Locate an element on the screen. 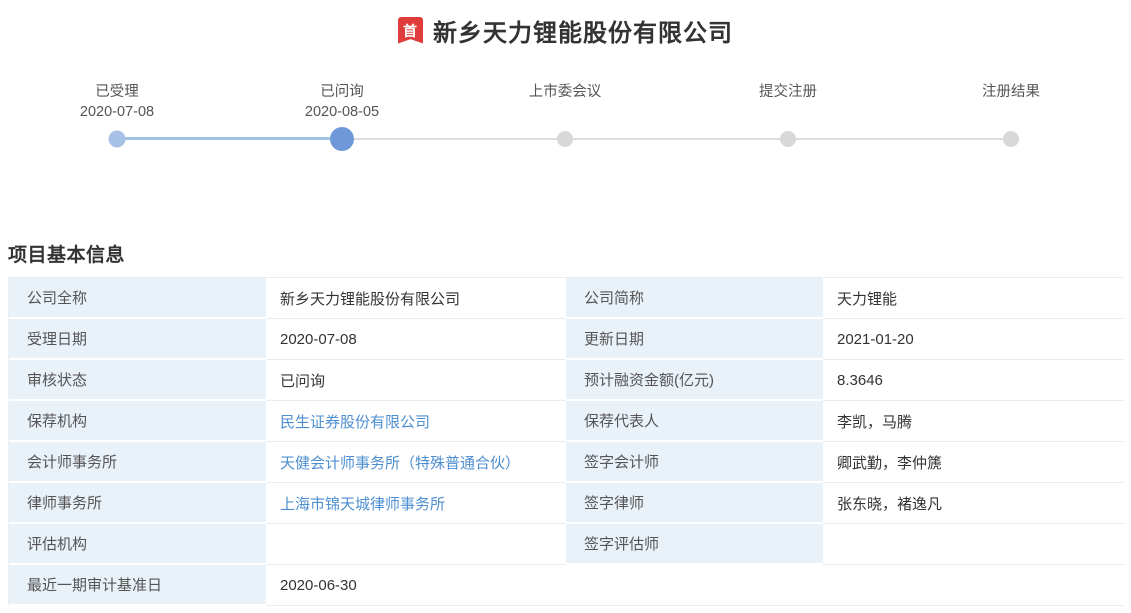  field-value-link-cell: 天健会计师事务所（特殊普通合伙） is located at coordinates (416, 462).